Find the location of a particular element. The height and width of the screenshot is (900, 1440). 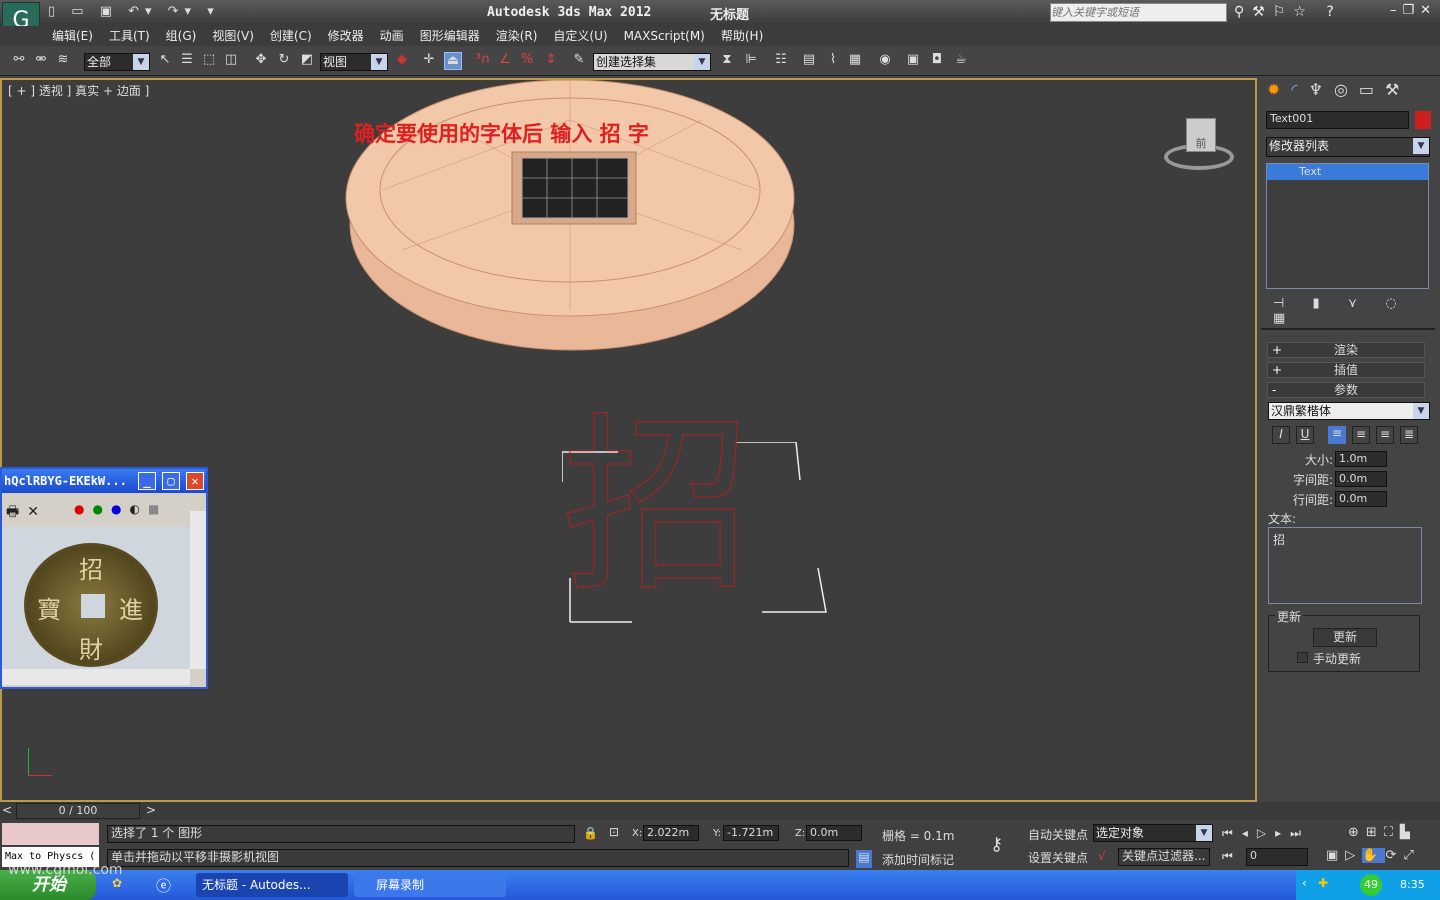

viewport-label: [ + ] 透视 ] 真实 + 边面 ] is located at coordinates (78, 90).